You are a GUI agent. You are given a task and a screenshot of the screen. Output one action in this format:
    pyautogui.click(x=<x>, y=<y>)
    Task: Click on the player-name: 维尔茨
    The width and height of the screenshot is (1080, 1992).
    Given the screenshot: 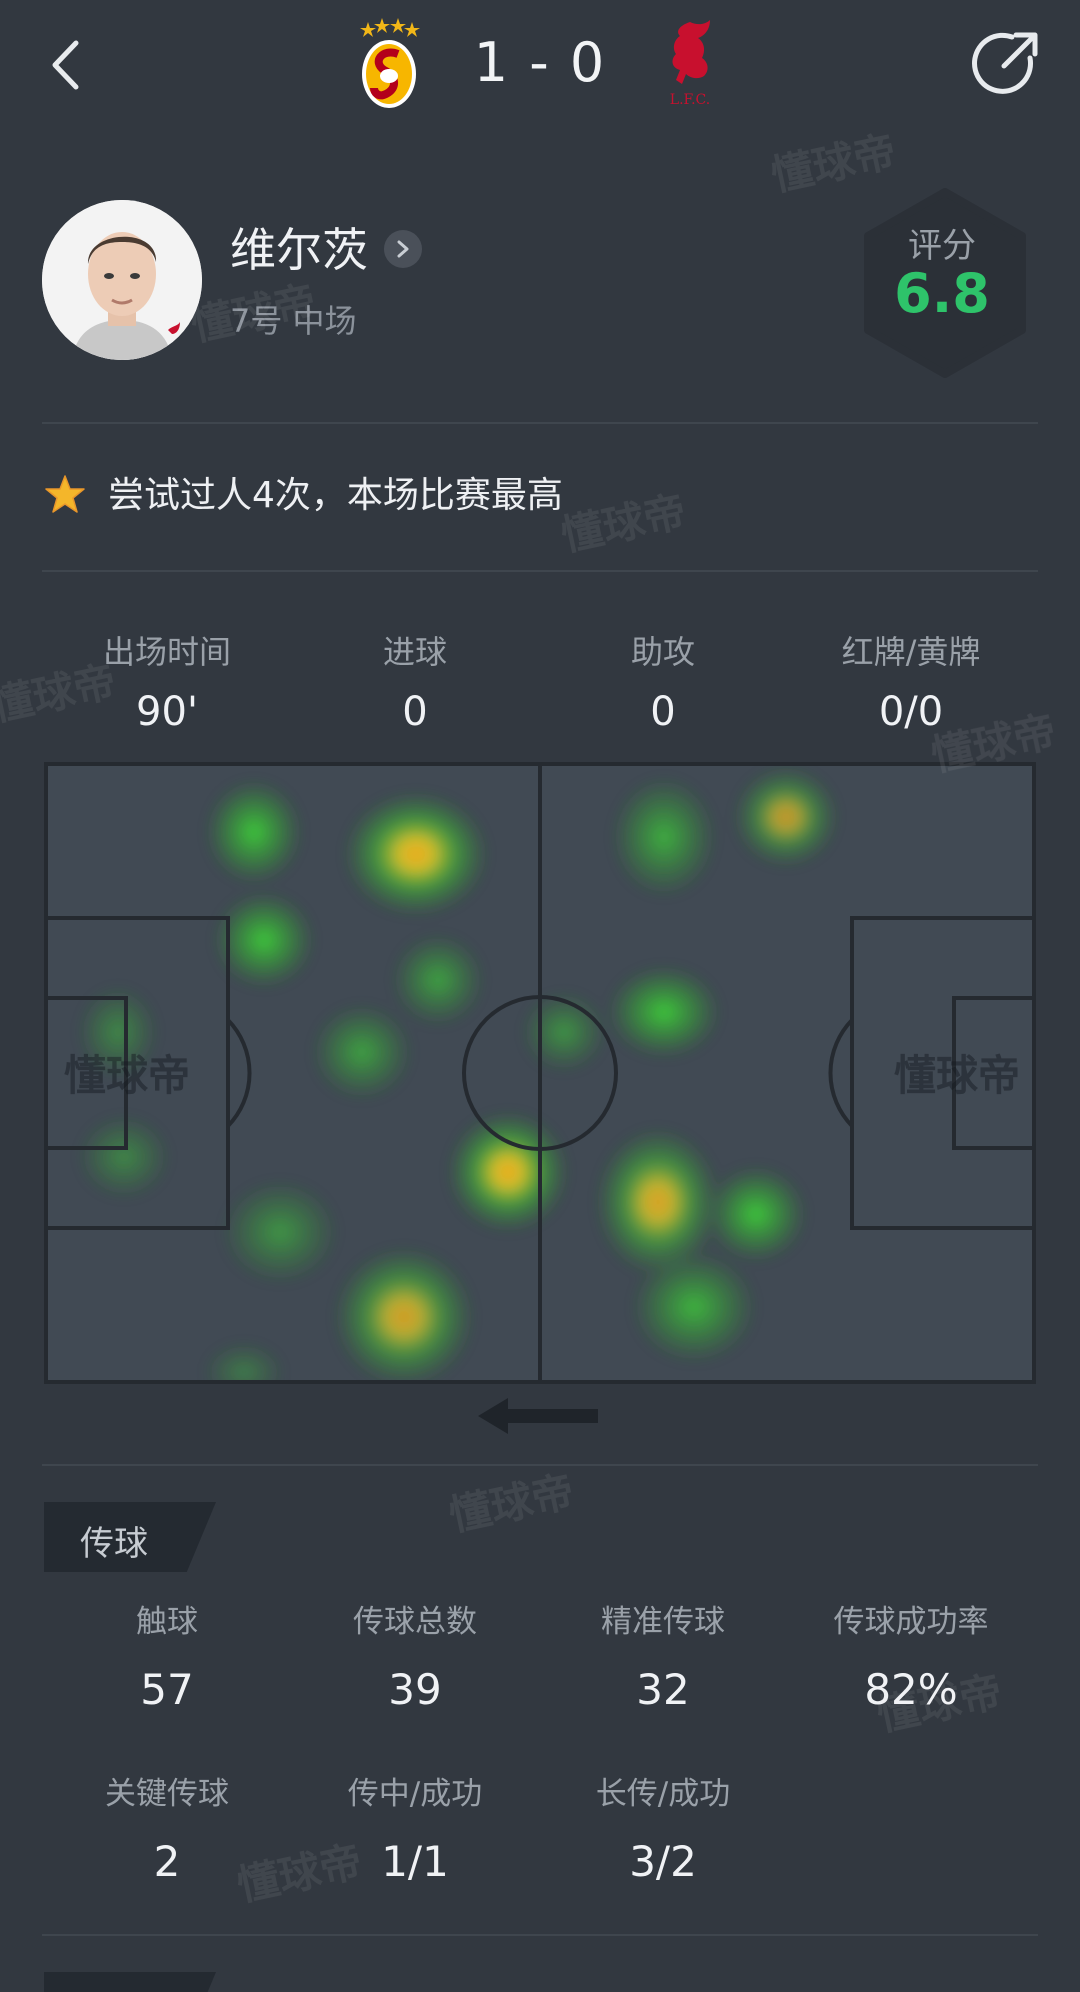 What is the action you would take?
    pyautogui.click(x=299, y=250)
    